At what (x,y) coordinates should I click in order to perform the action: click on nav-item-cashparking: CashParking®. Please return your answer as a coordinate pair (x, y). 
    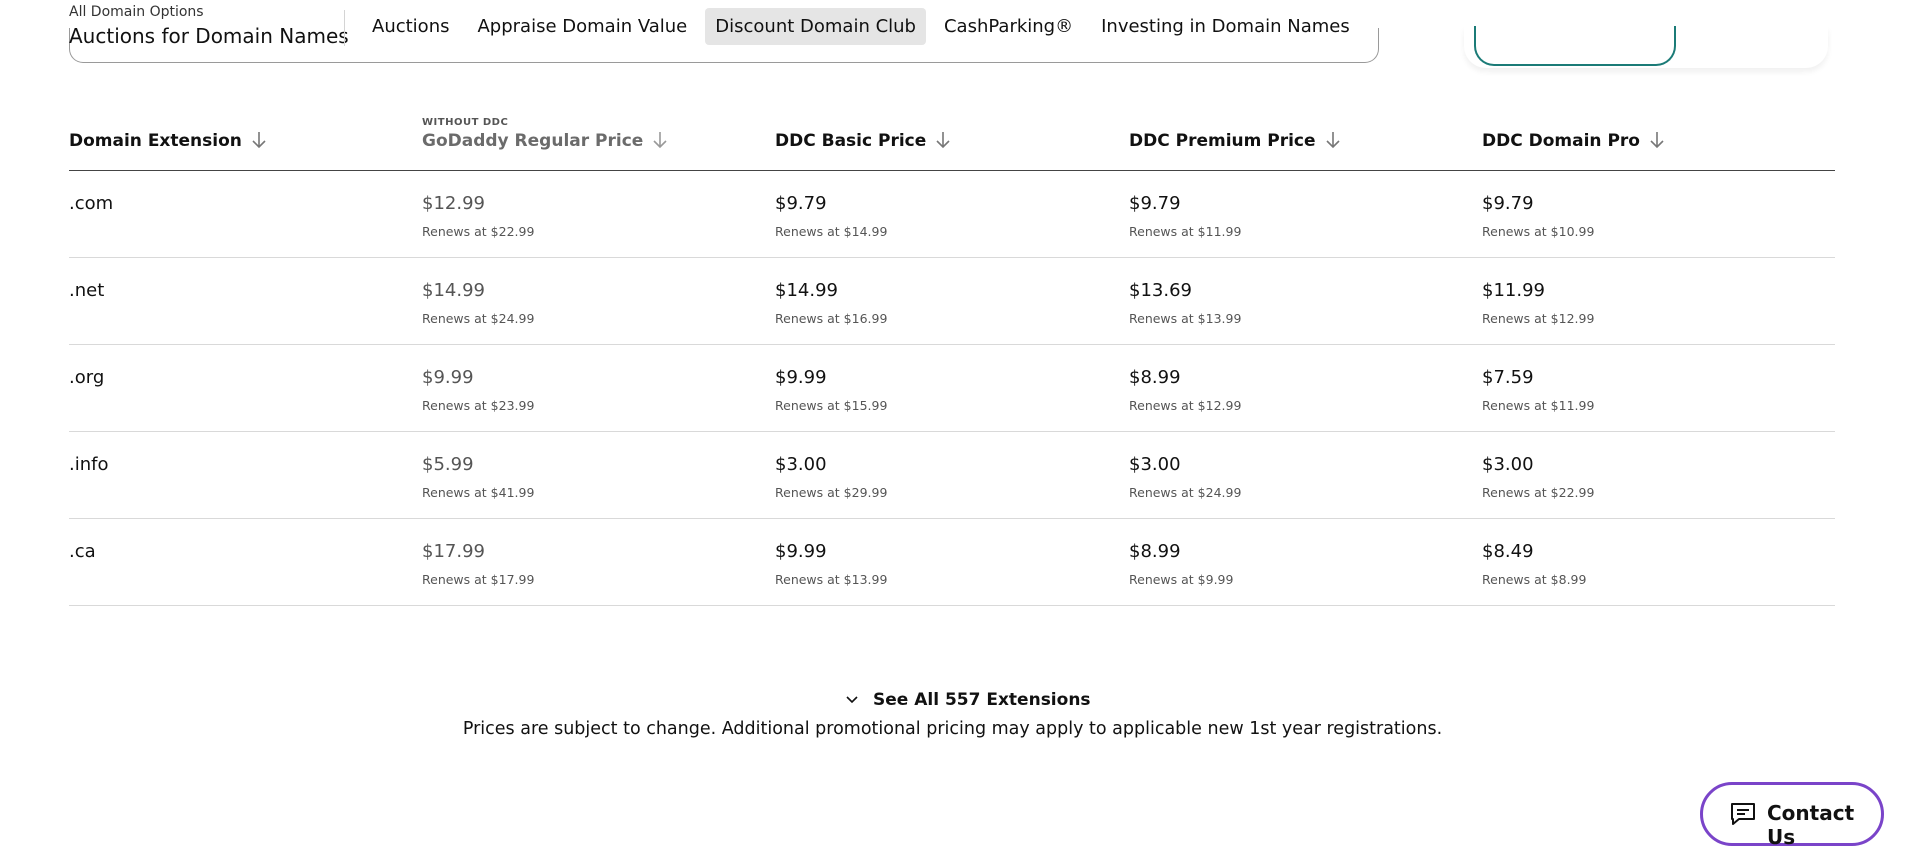
    Looking at the image, I should click on (1008, 26).